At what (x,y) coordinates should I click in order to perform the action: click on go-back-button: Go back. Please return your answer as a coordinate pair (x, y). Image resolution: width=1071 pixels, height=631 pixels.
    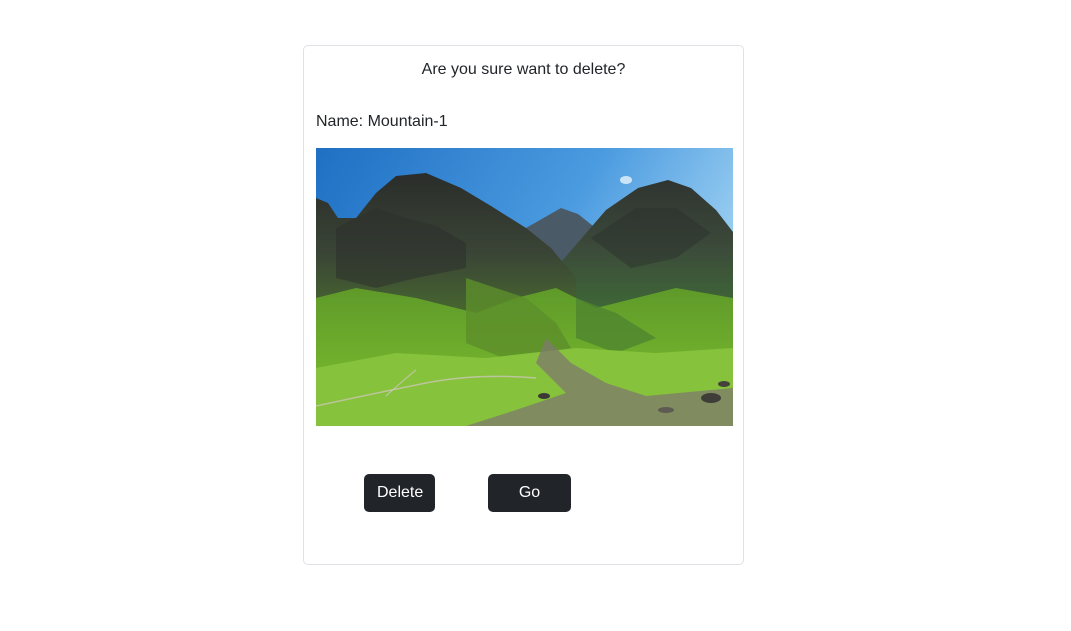
    Looking at the image, I should click on (529, 506).